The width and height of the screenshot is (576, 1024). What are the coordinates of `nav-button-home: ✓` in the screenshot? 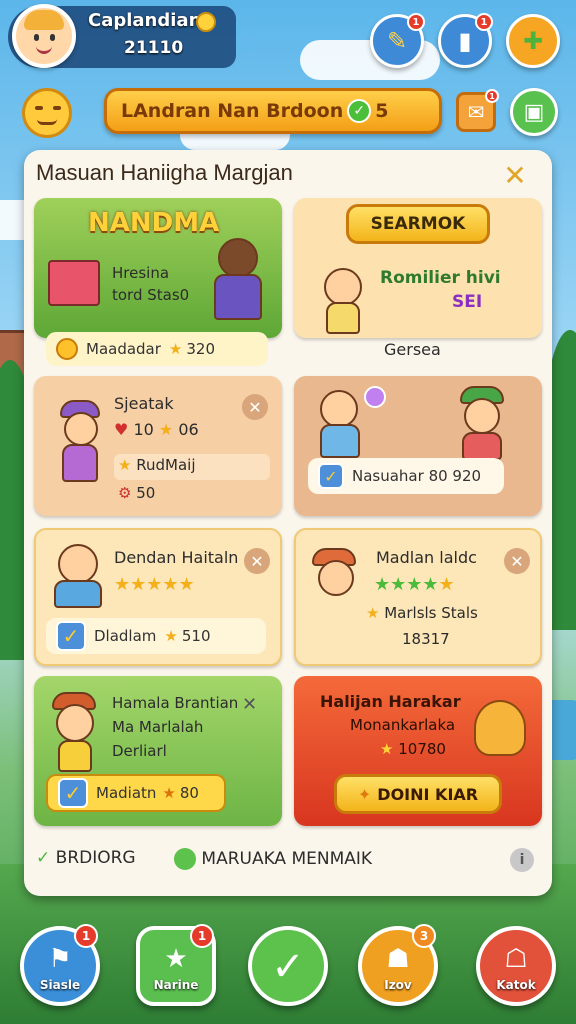 It's located at (288, 966).